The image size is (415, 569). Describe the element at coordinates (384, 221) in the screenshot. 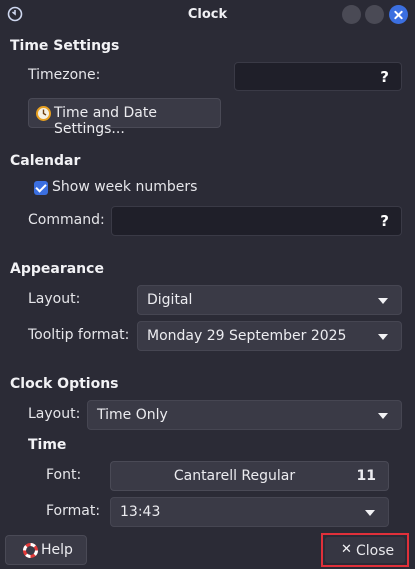

I see `command-help-icon: ?` at that location.